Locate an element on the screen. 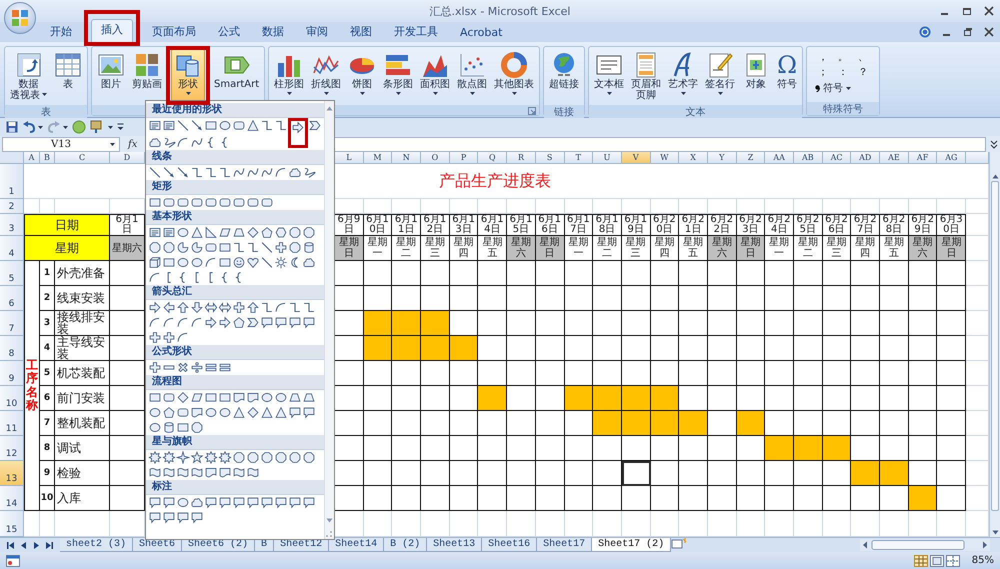 The width and height of the screenshot is (1000, 569). group-label: 表 is located at coordinates (46, 112).